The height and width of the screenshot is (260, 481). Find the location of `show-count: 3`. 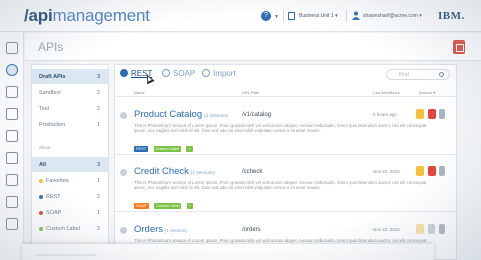

show-count: 3 is located at coordinates (98, 165).